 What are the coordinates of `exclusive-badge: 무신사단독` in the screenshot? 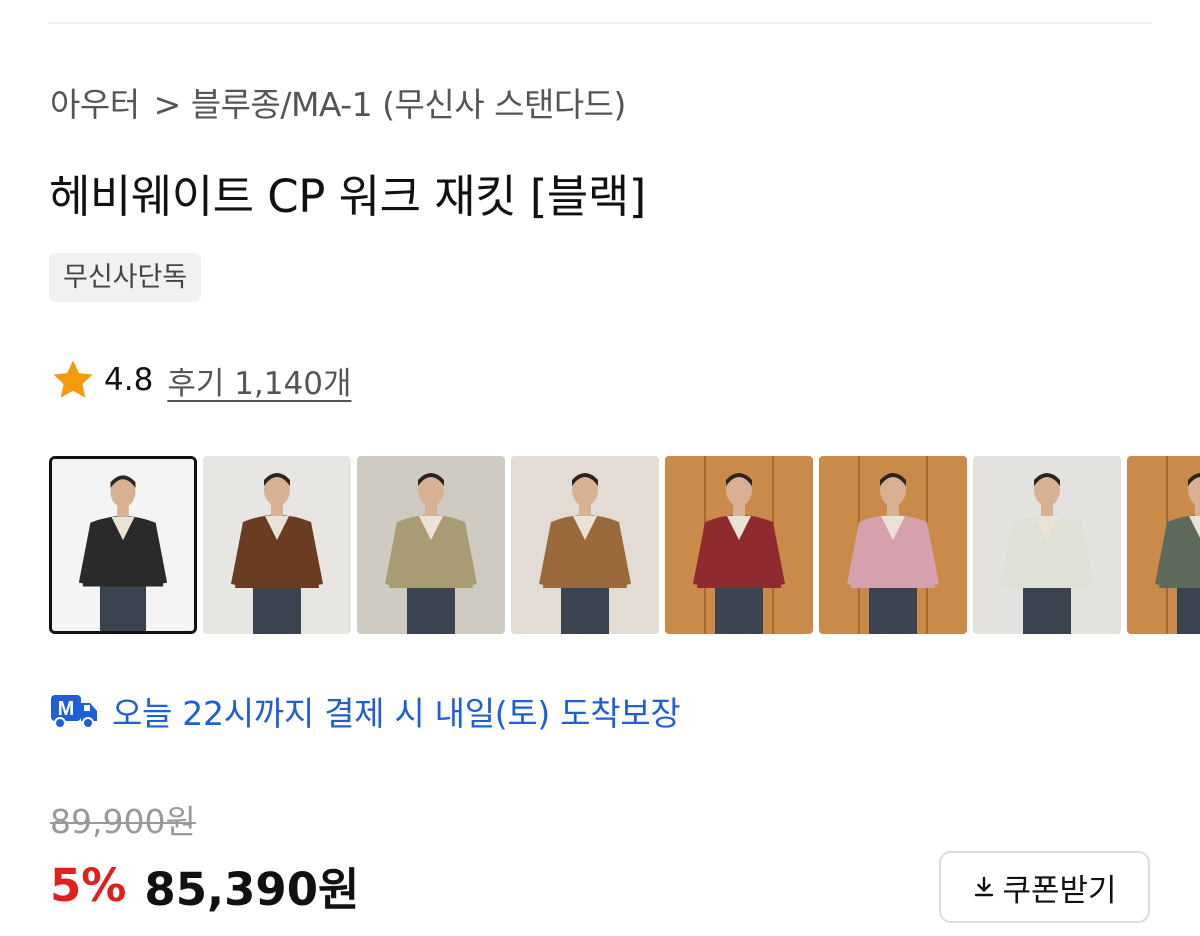 It's located at (125, 277).